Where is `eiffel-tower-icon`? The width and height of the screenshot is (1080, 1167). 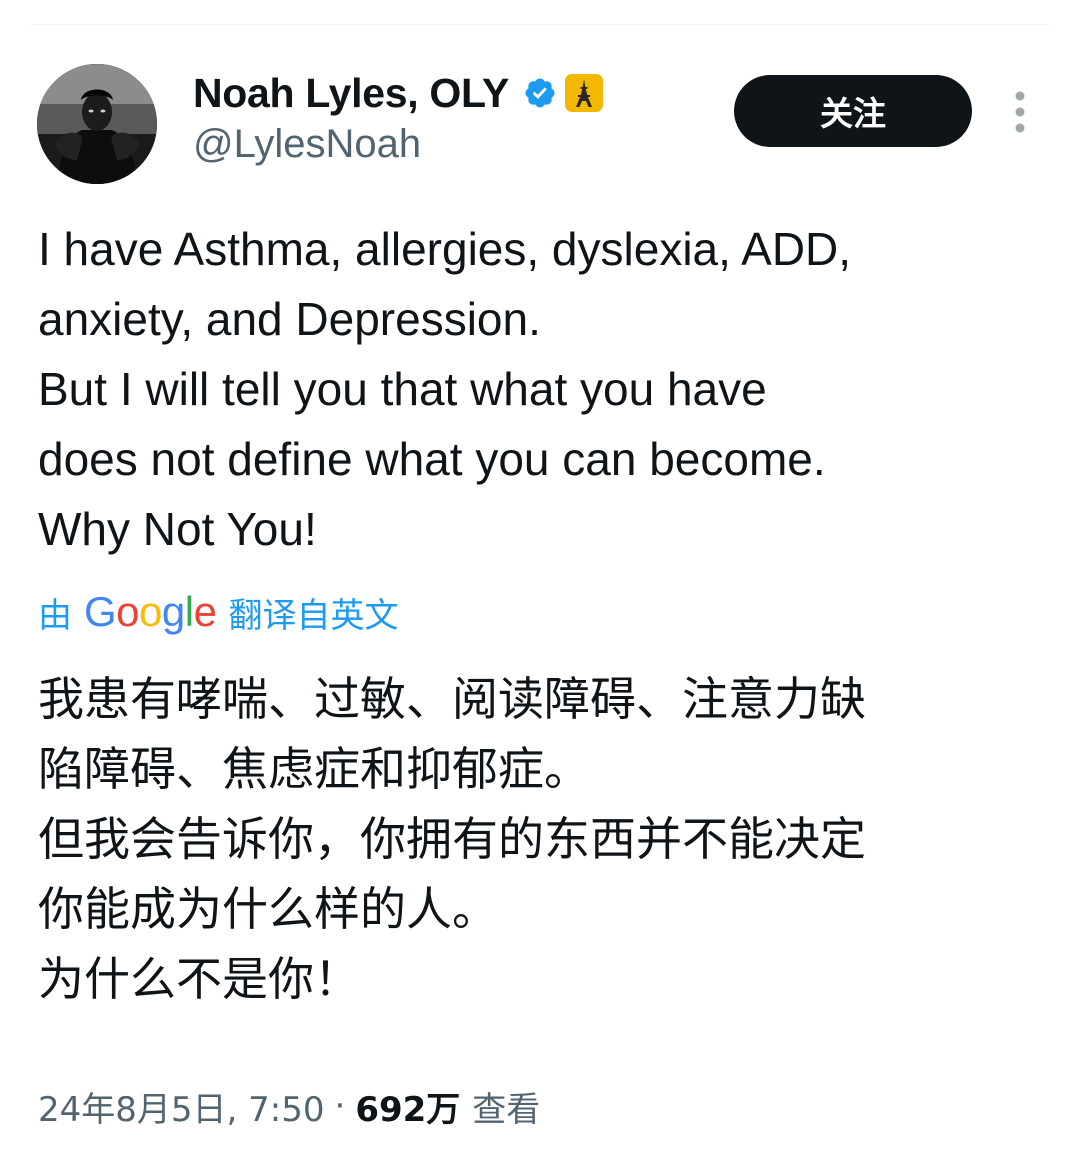
eiffel-tower-icon is located at coordinates (584, 93).